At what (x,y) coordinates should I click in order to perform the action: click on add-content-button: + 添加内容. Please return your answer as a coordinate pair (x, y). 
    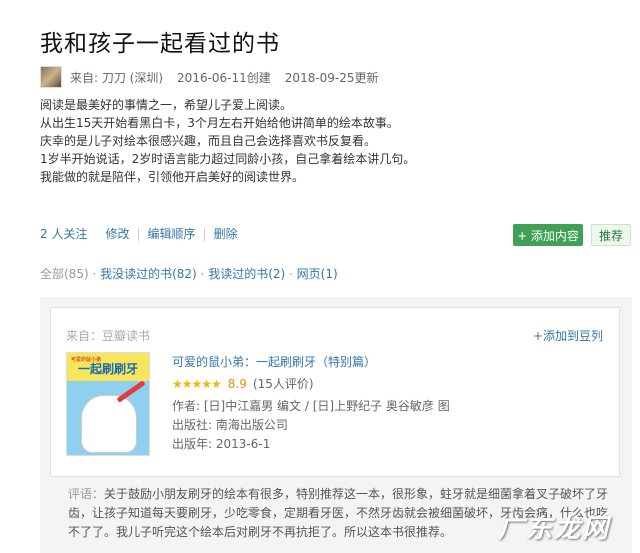
    Looking at the image, I should click on (548, 235).